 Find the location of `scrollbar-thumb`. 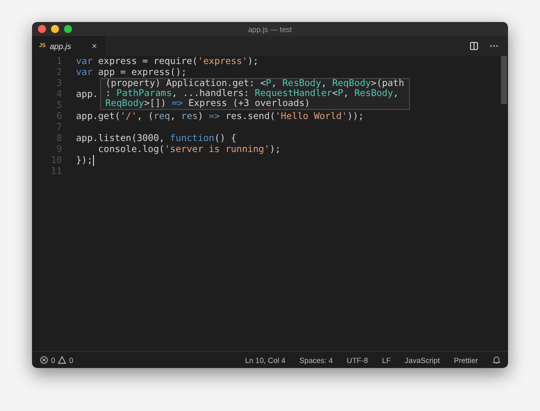

scrollbar-thumb is located at coordinates (504, 80).